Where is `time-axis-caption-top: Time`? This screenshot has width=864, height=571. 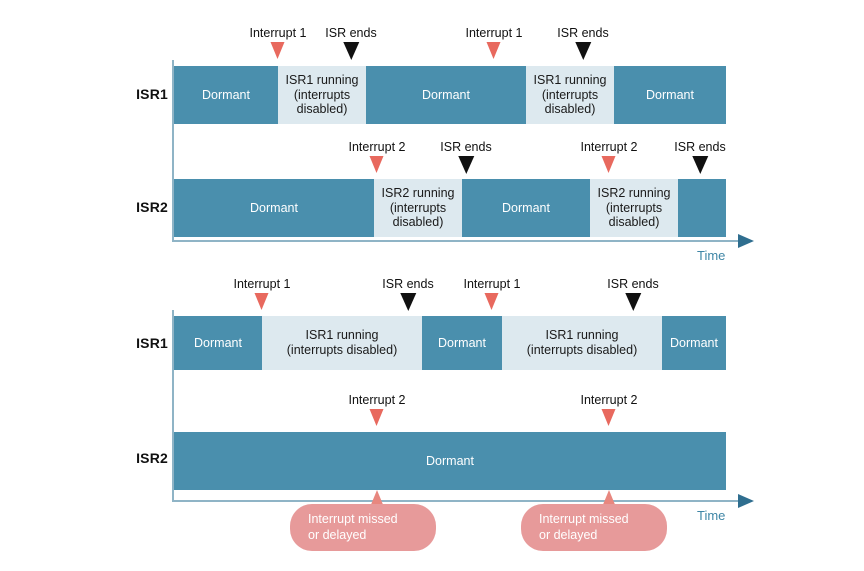
time-axis-caption-top: Time is located at coordinates (711, 255).